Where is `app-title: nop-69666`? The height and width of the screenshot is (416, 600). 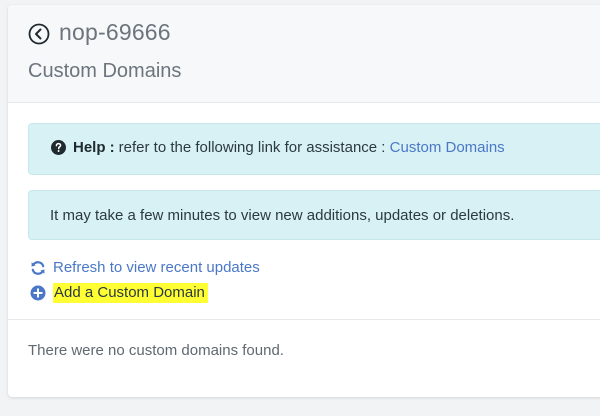
app-title: nop-69666 is located at coordinates (115, 32).